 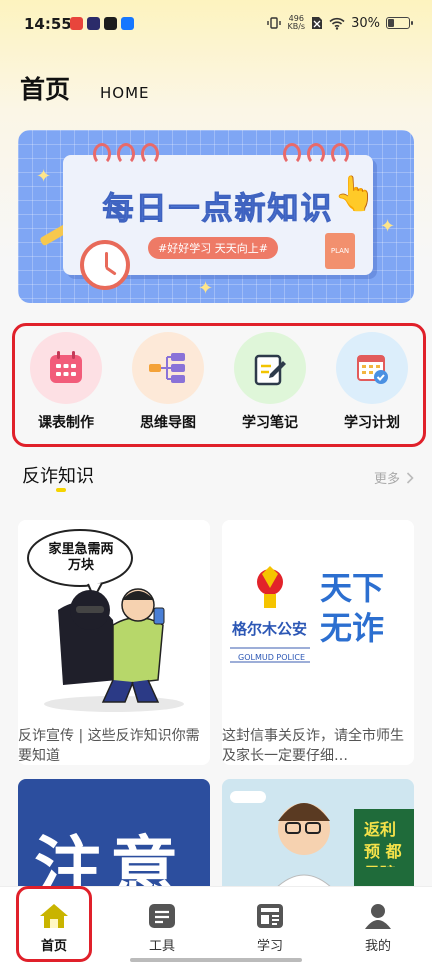 I want to click on page-subtitle: HOME, so click(x=125, y=93).